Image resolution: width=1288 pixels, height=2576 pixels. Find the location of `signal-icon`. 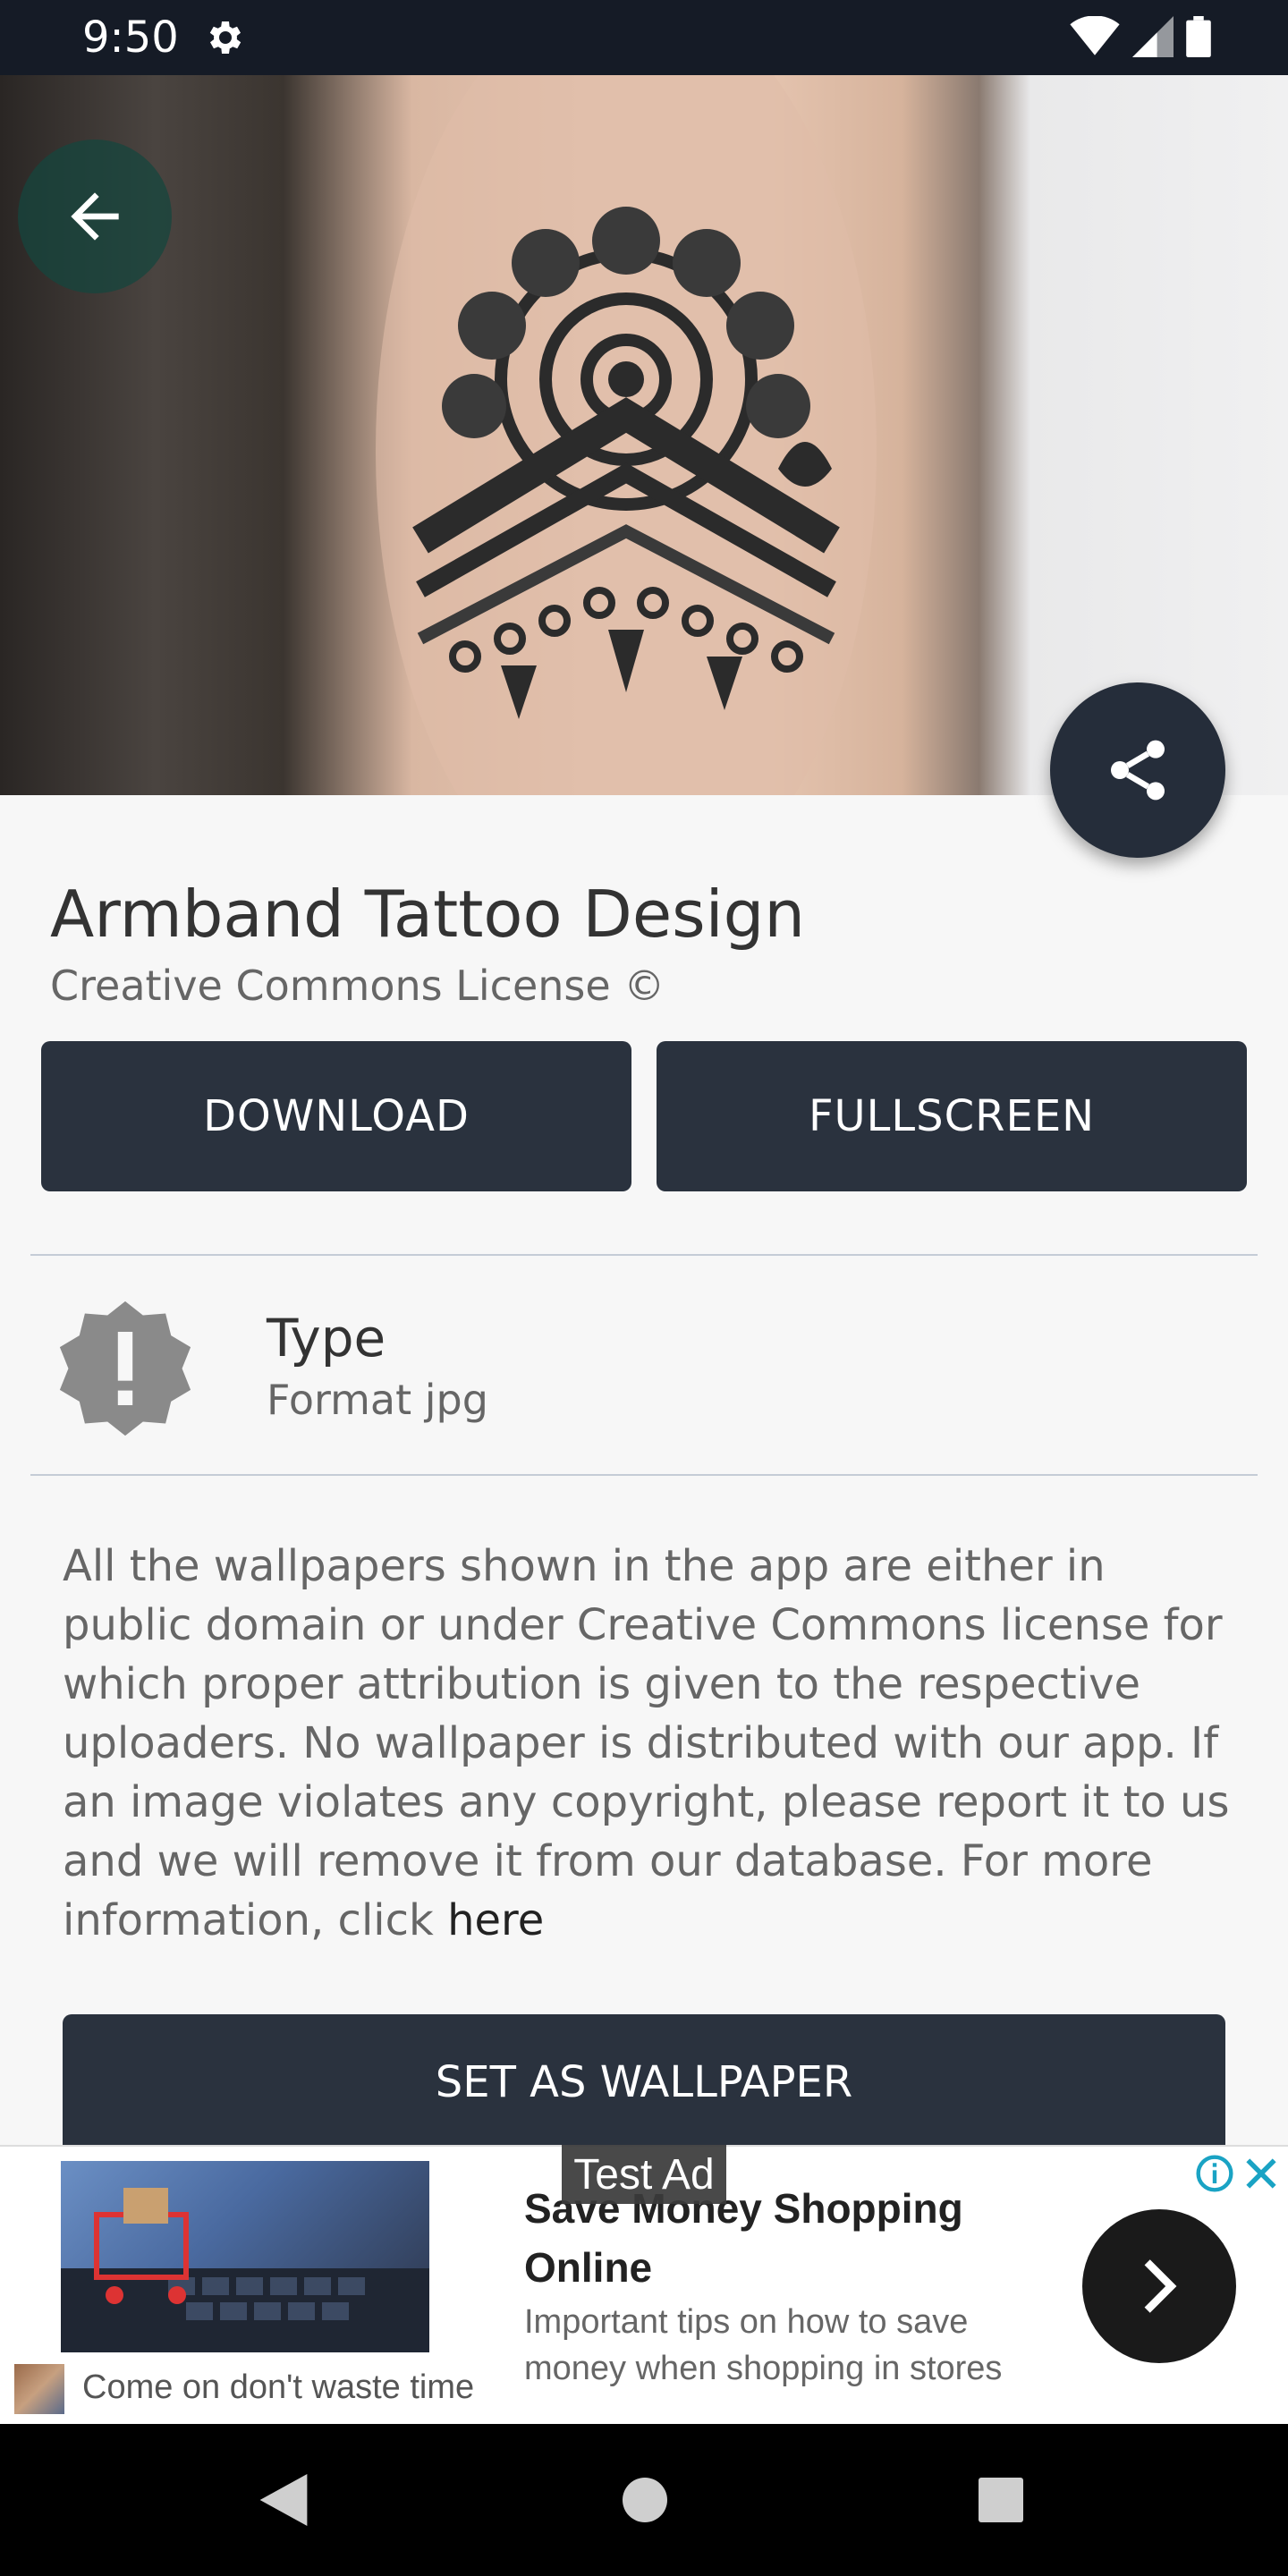

signal-icon is located at coordinates (1153, 36).